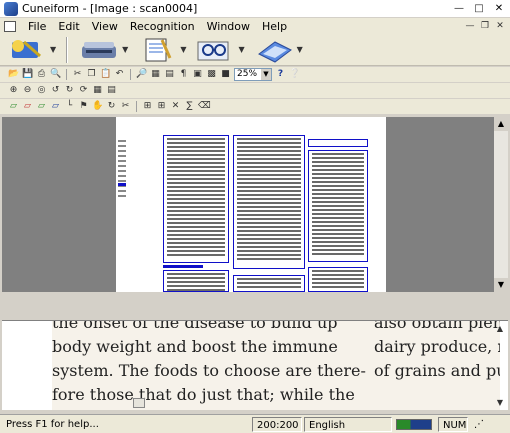 This screenshot has width=510, height=433. Describe the element at coordinates (183, 74) in the screenshot. I see `pilcrow-icon: ¶` at that location.